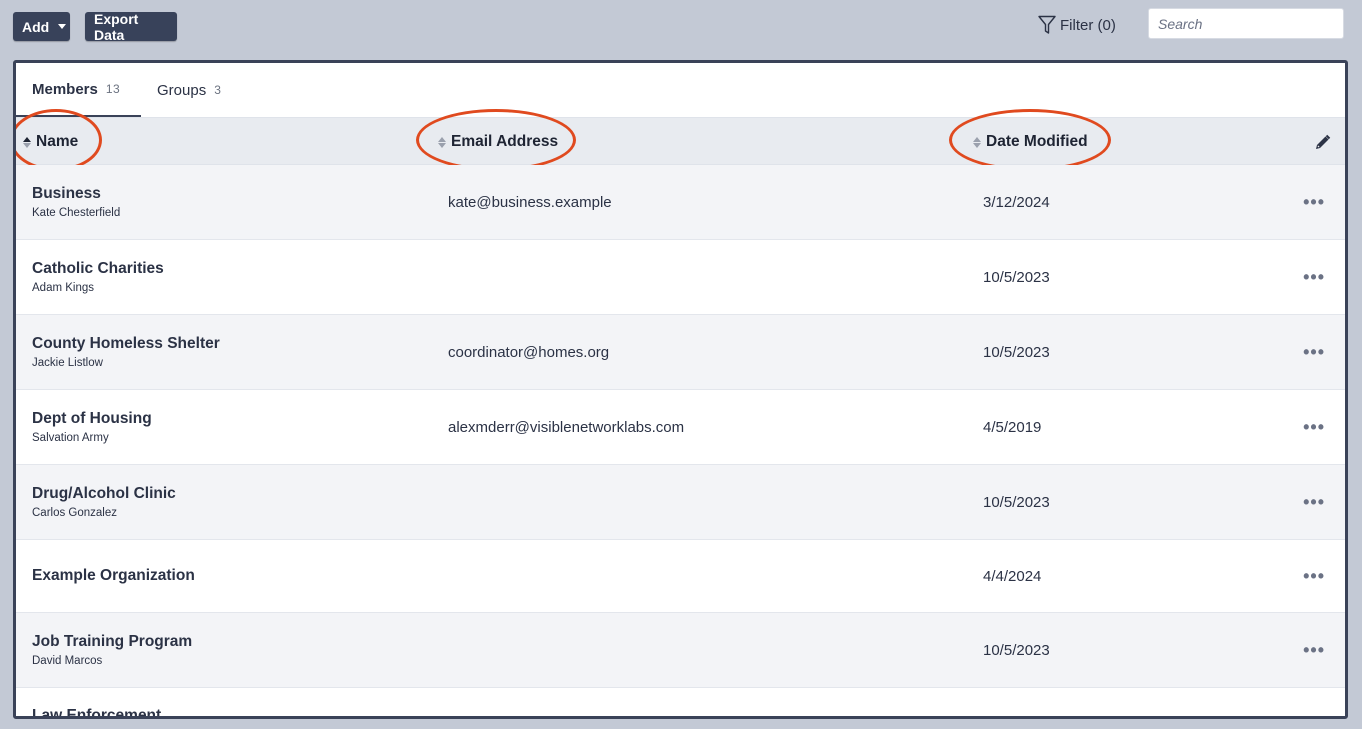  I want to click on column-header-email: Email Address, so click(498, 142).